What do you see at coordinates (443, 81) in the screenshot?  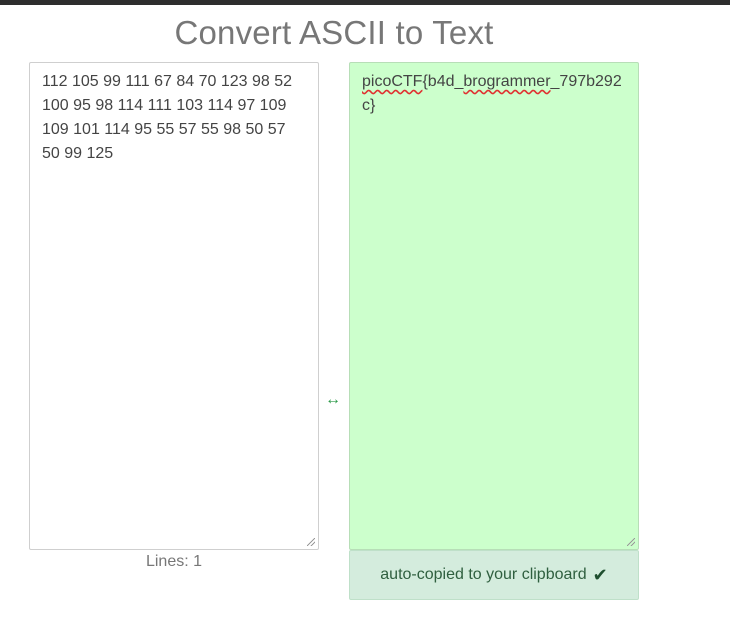 I see `output-segment: {b4d_` at bounding box center [443, 81].